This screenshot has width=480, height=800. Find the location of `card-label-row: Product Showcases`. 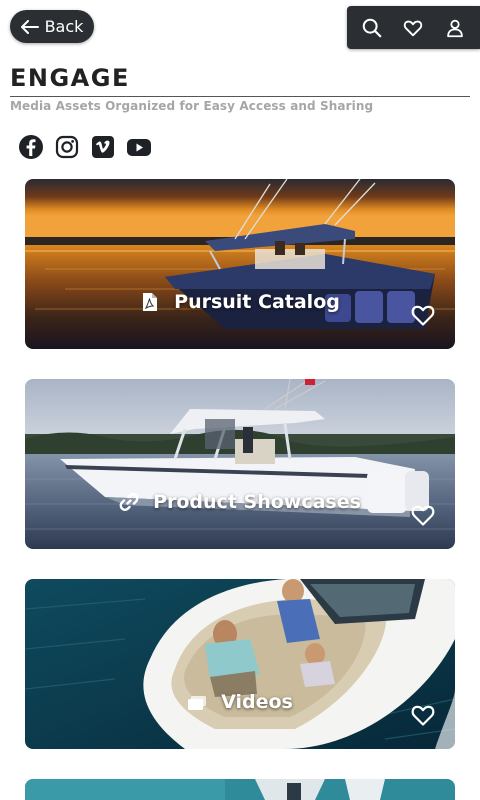

card-label-row: Product Showcases is located at coordinates (240, 502).